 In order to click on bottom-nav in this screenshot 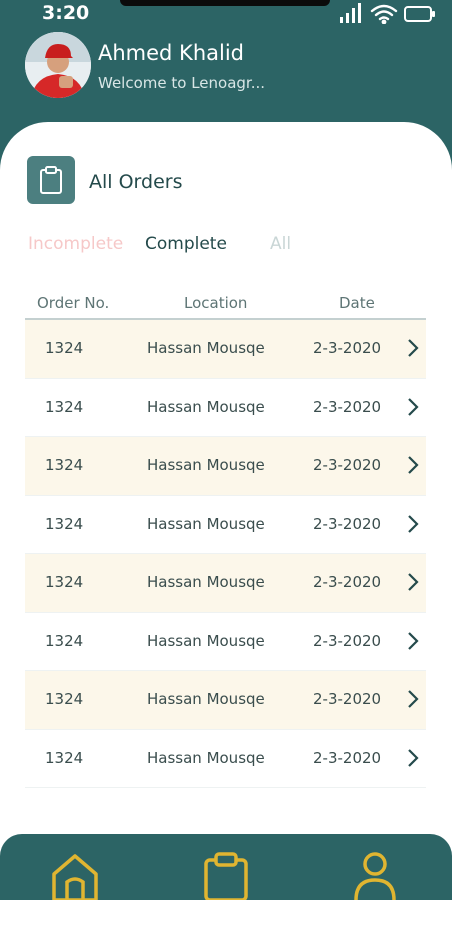, I will do `click(226, 867)`.